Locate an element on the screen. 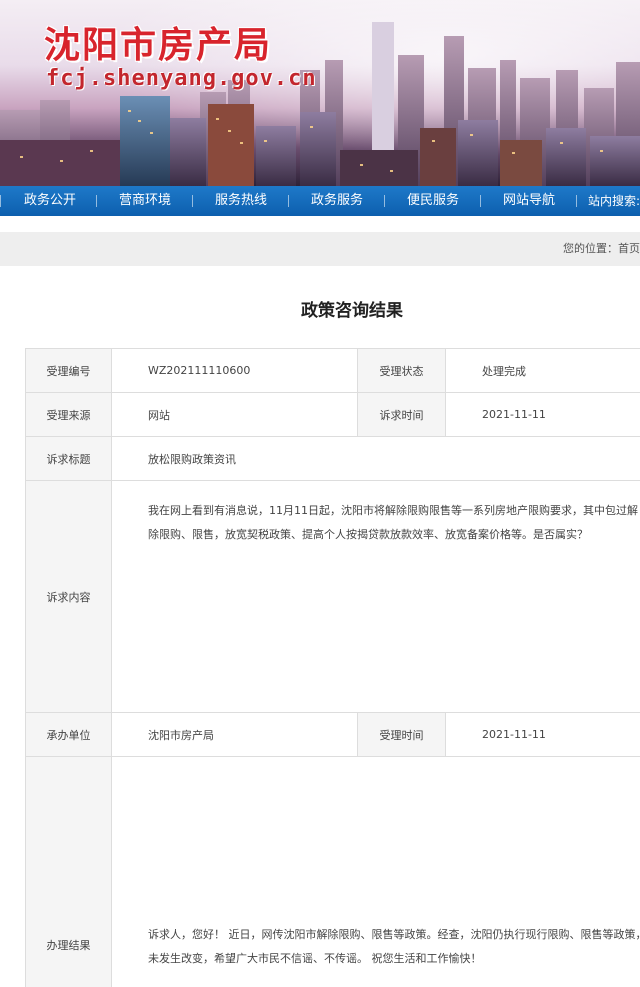 The width and height of the screenshot is (640, 987). result-label: 办理结果 is located at coordinates (69, 872).